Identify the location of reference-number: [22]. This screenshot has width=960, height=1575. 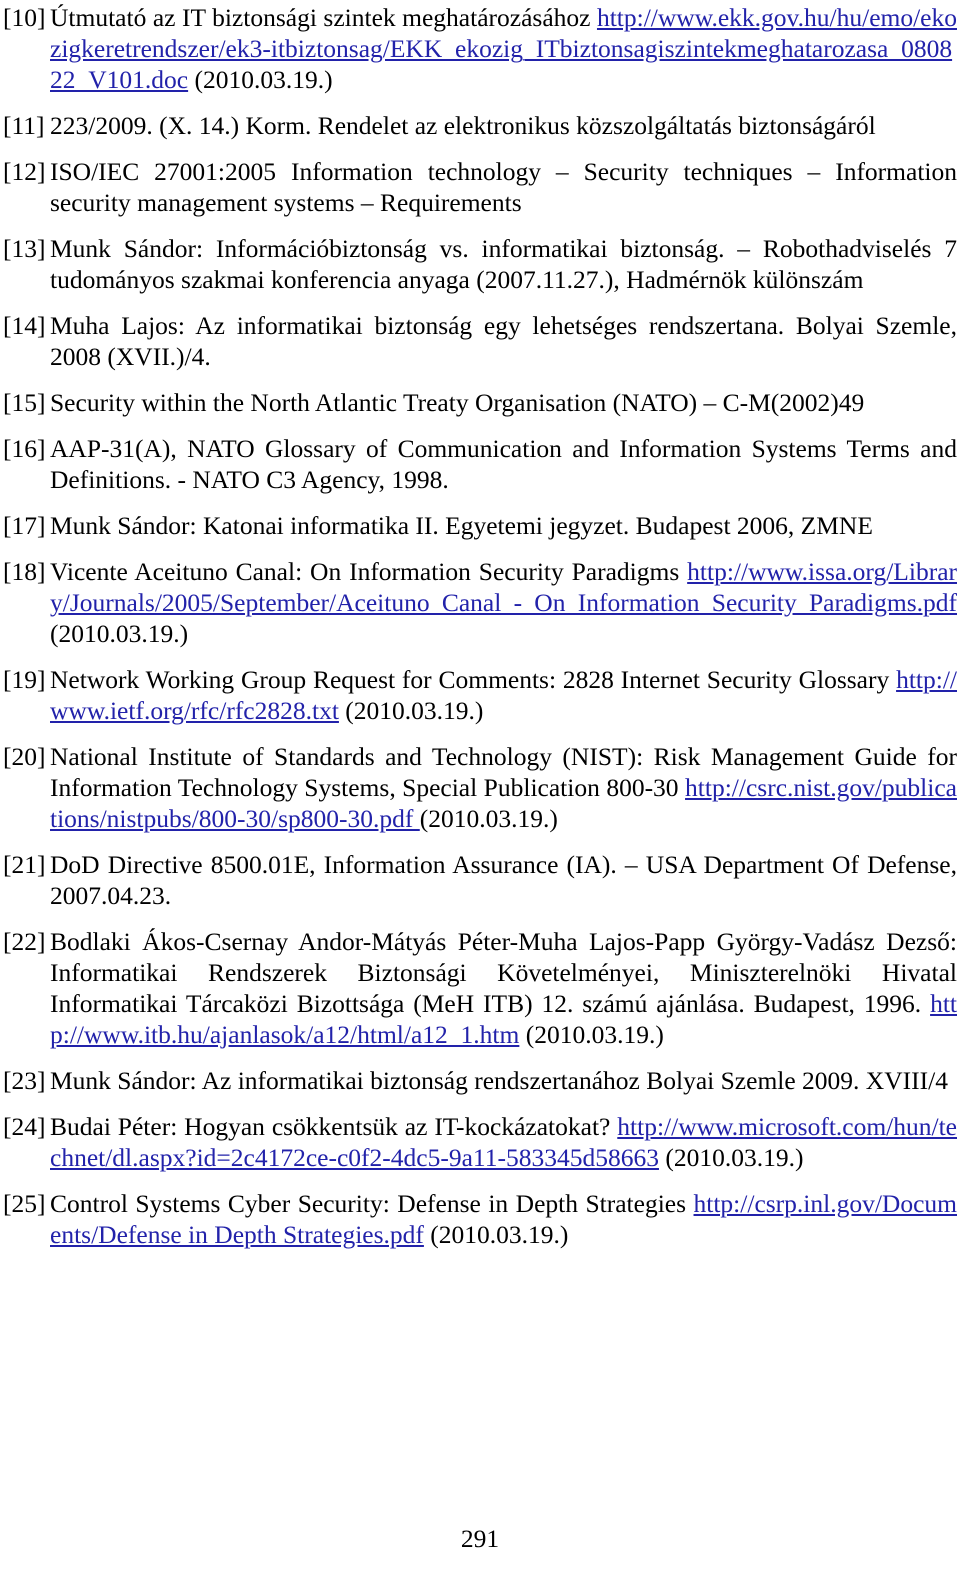
(24, 941).